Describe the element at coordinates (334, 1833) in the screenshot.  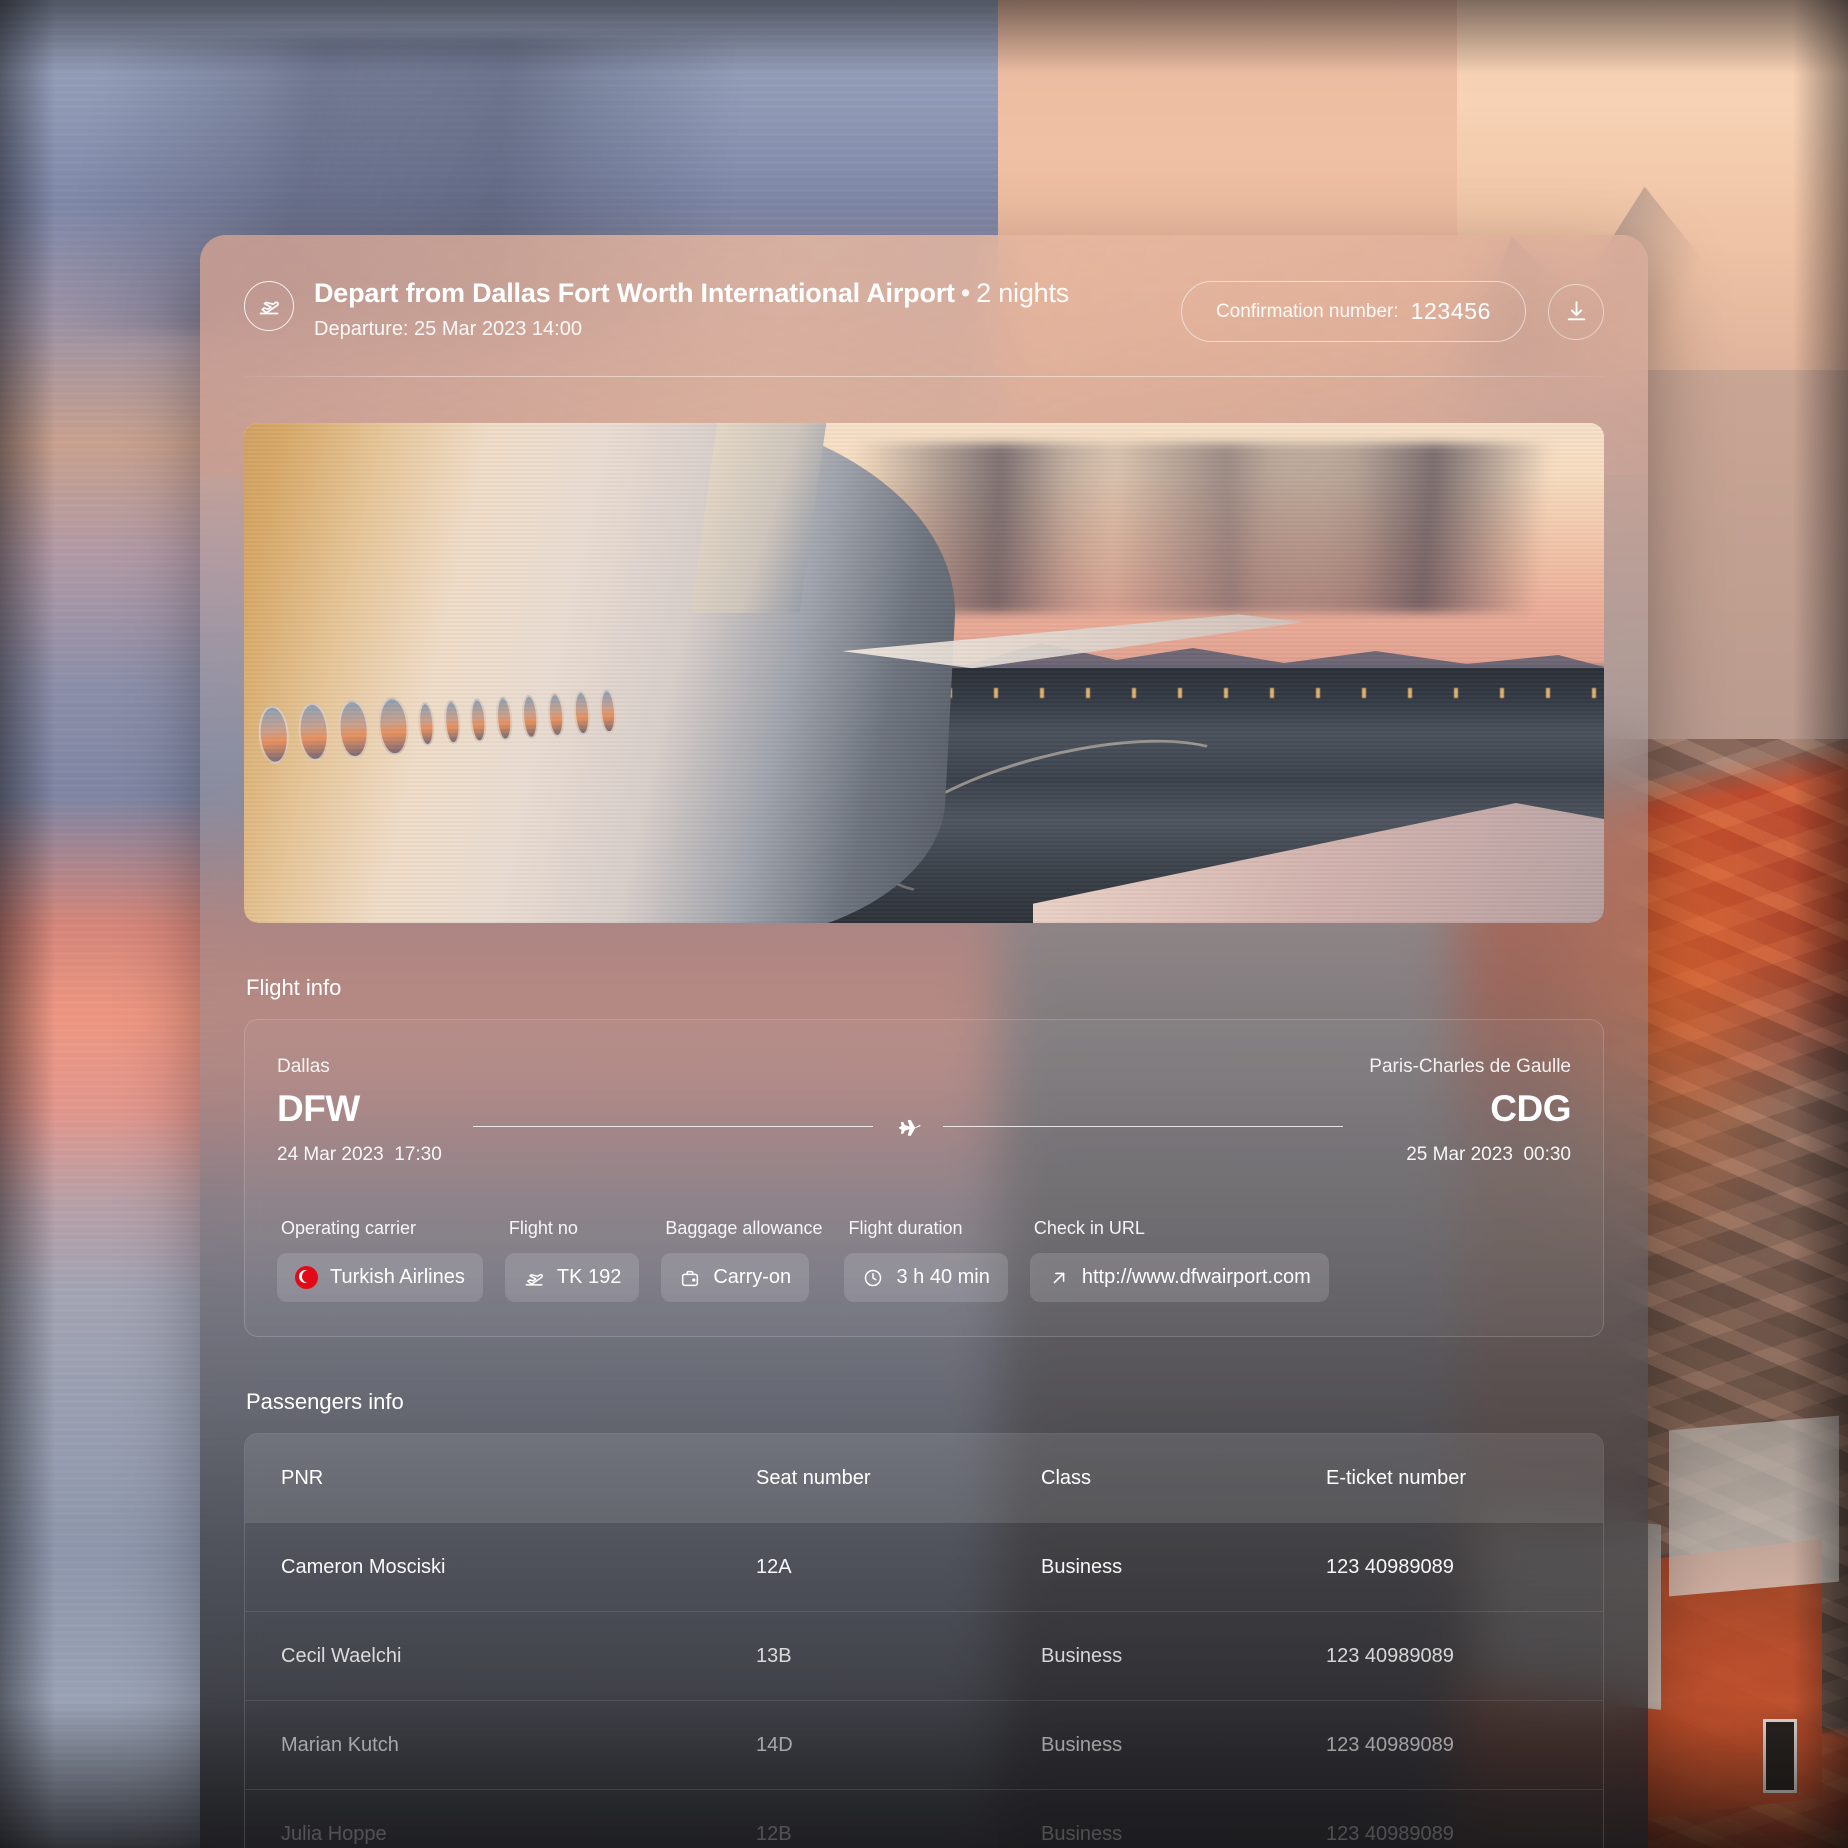
I see `passenger-name: Julia Hoppe` at that location.